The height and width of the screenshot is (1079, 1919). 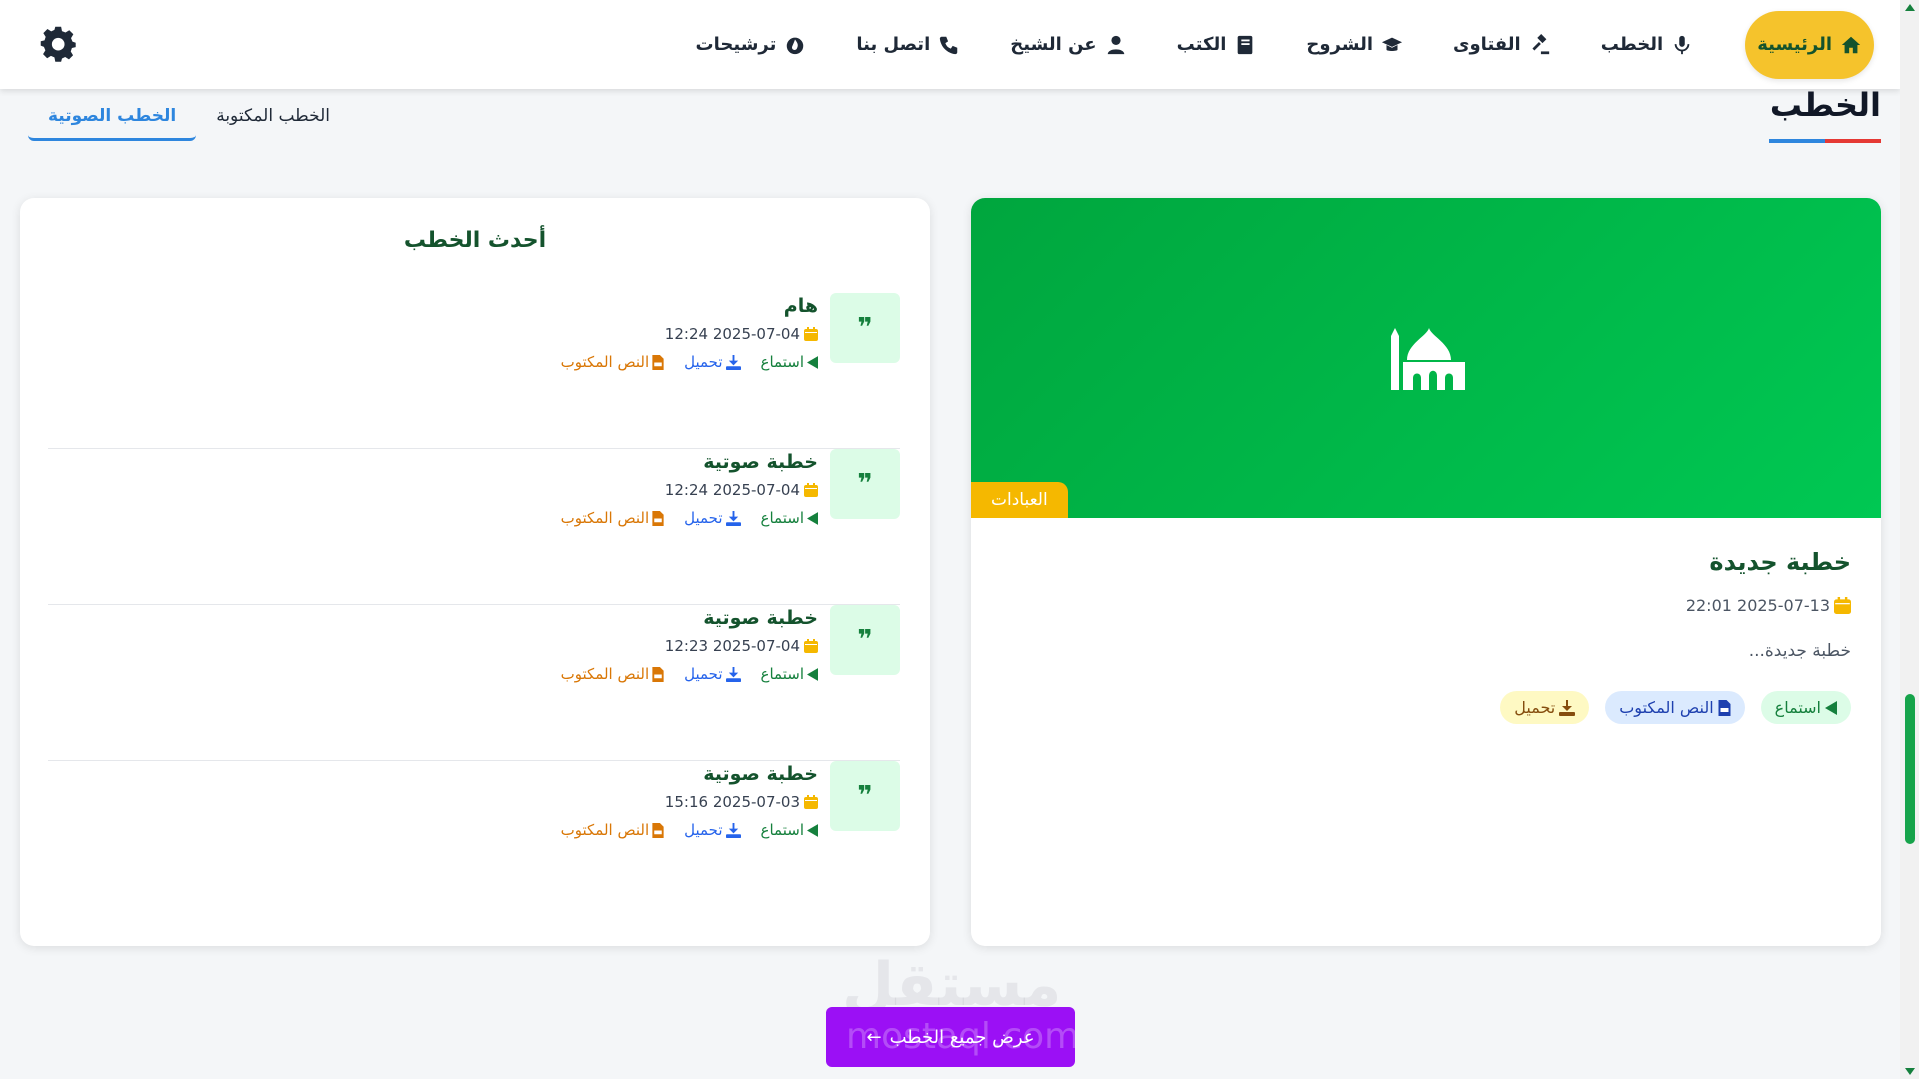 What do you see at coordinates (1910, 7) in the screenshot?
I see `scroll-up-icon` at bounding box center [1910, 7].